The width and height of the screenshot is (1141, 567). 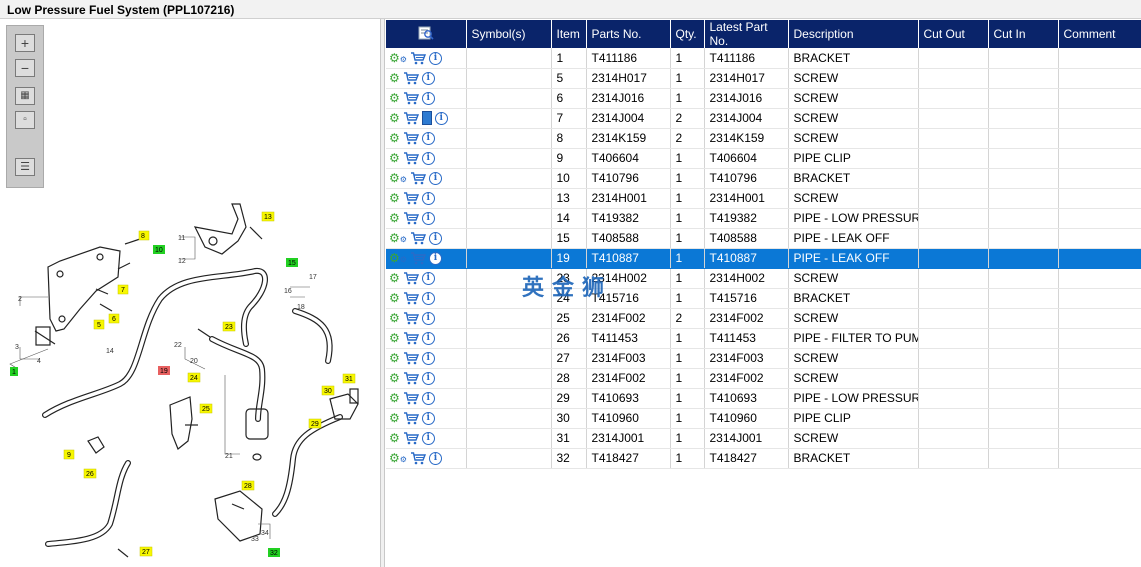 I want to click on table-row: ⚙ i 7 2314J004 2 2314J004 SCREW, so click(x=763, y=118).